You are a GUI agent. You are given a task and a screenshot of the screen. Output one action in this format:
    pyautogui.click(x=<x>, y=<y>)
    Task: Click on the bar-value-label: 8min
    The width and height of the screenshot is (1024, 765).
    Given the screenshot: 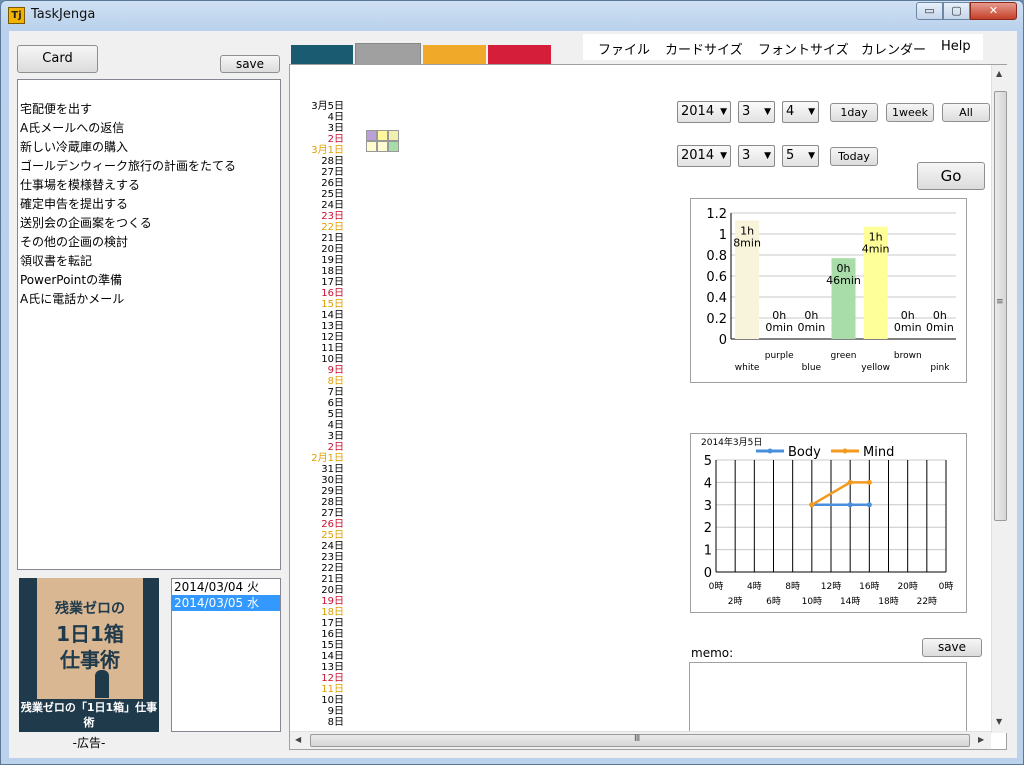 What is the action you would take?
    pyautogui.click(x=747, y=242)
    